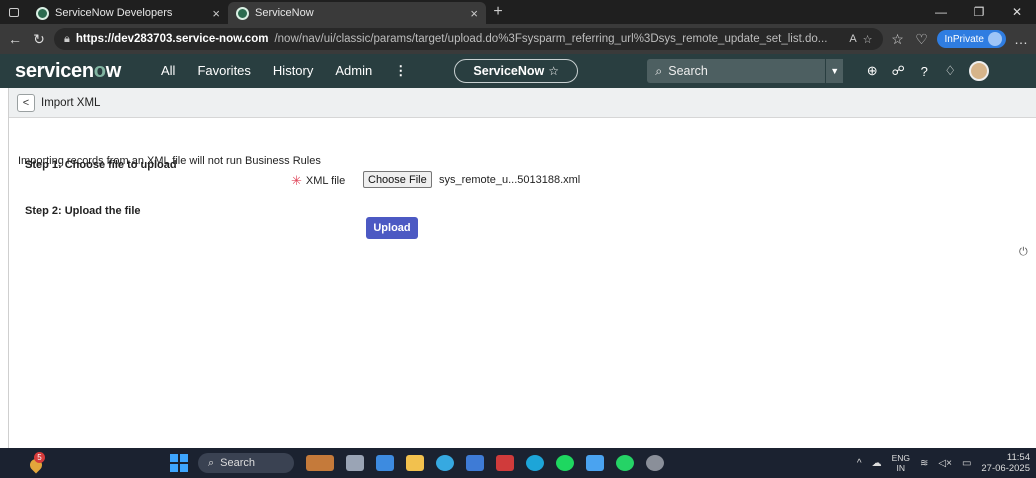 This screenshot has width=1036, height=478. I want to click on widgets-icon: 5, so click(36, 463).